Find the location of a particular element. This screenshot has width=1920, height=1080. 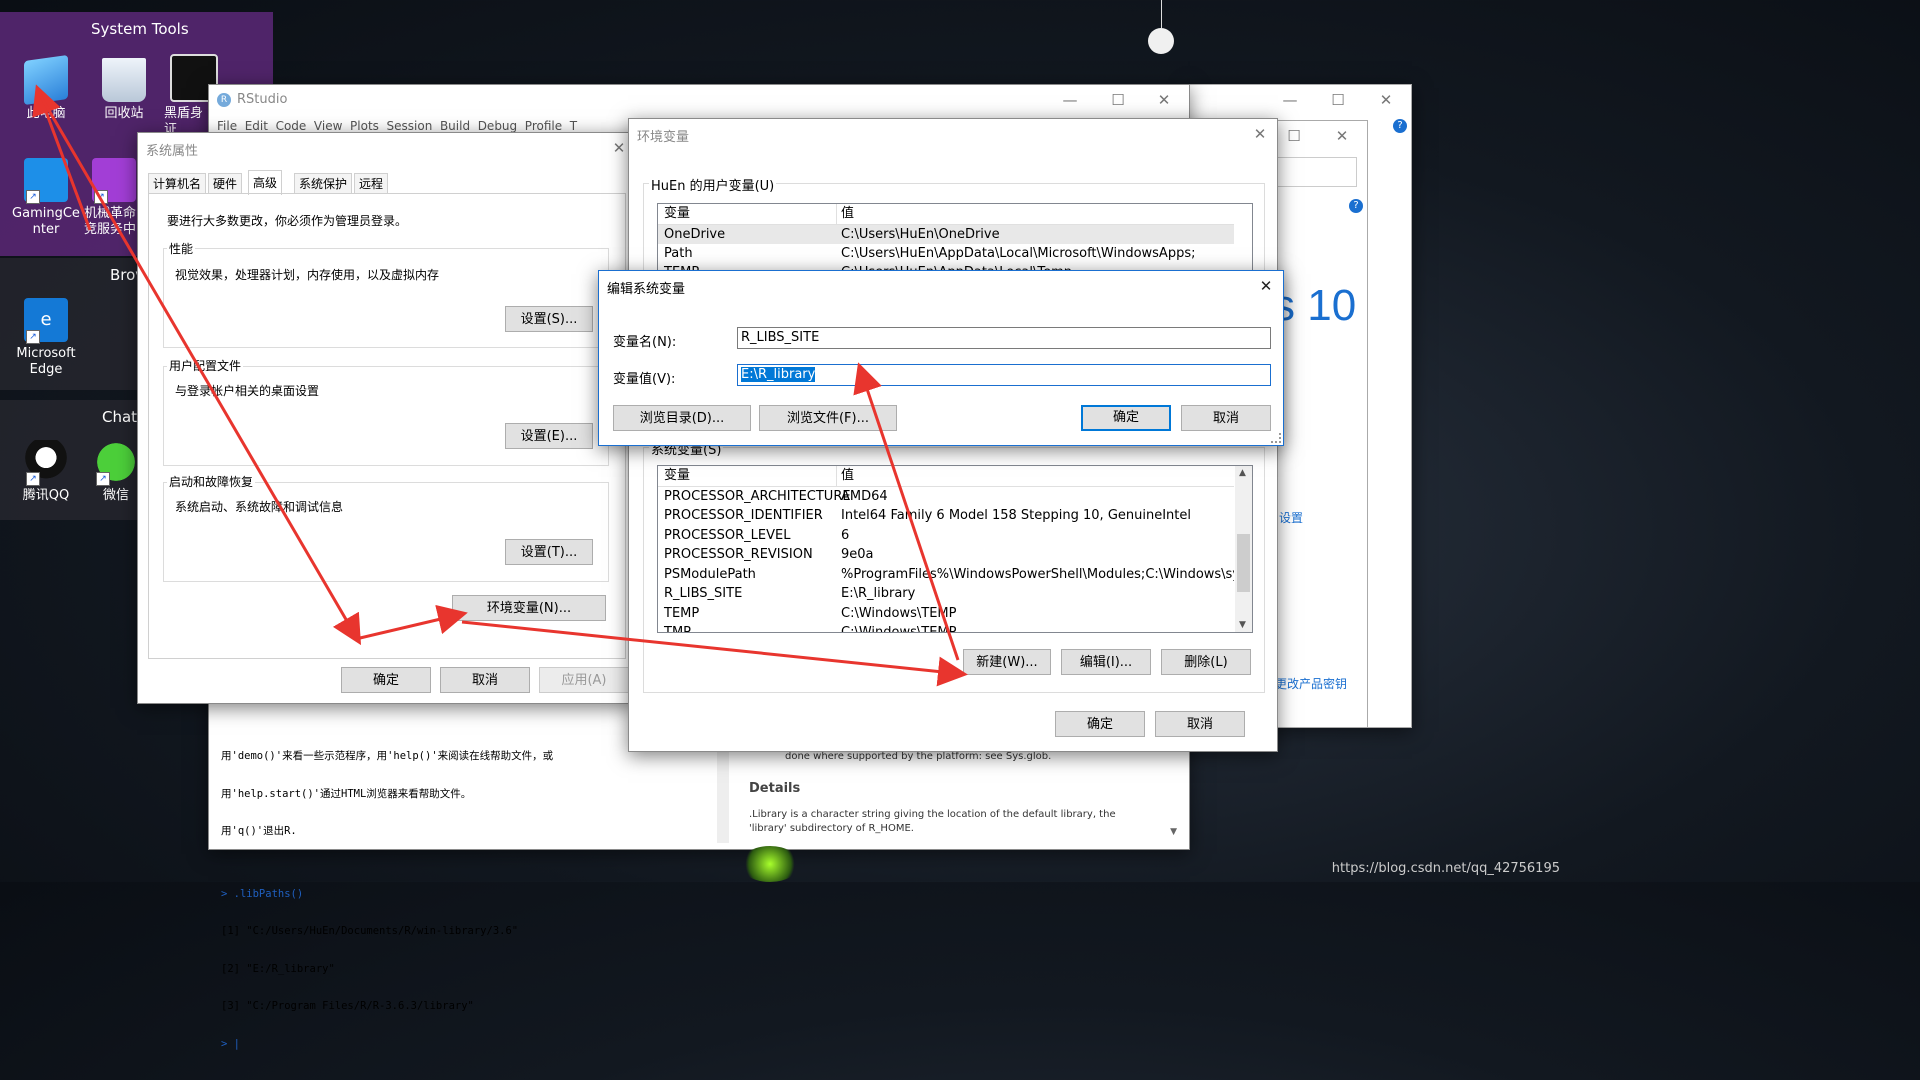

tab-computer-name: 计算机名 is located at coordinates (177, 183).